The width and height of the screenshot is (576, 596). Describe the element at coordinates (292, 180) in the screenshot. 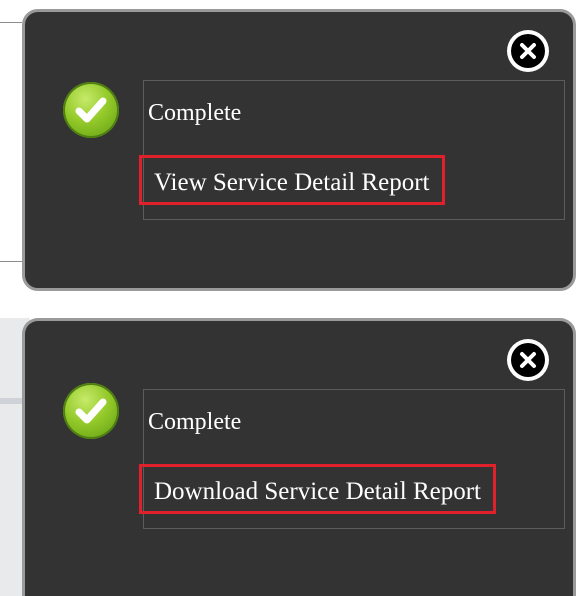

I see `view-report-link: View Service Detail Report` at that location.